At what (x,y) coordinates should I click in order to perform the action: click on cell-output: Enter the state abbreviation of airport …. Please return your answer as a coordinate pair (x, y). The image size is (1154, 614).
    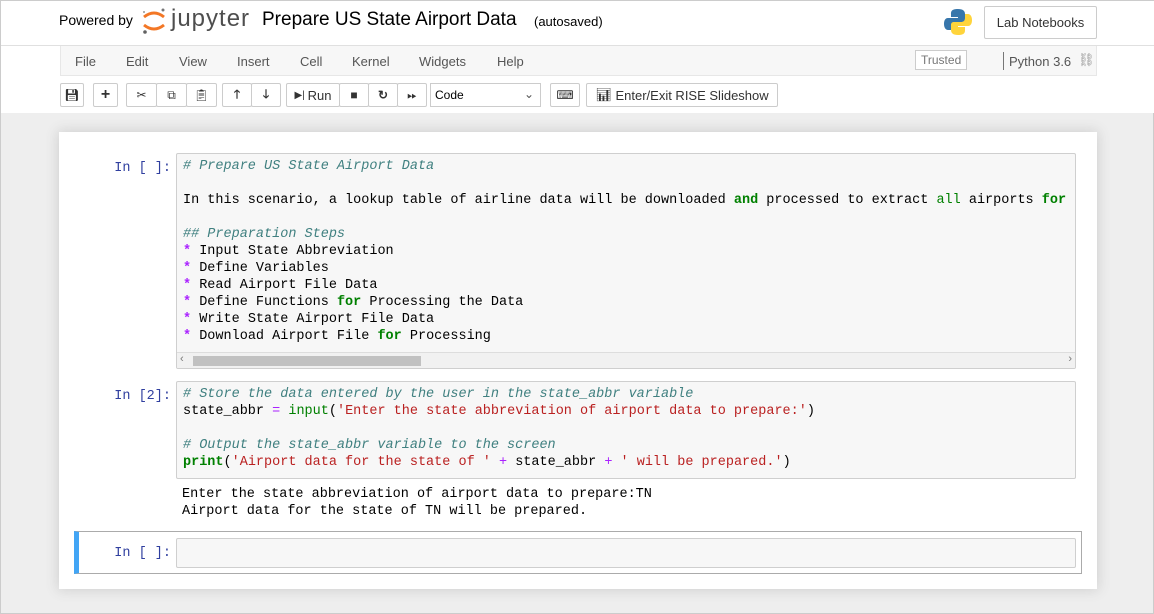
    Looking at the image, I should click on (417, 503).